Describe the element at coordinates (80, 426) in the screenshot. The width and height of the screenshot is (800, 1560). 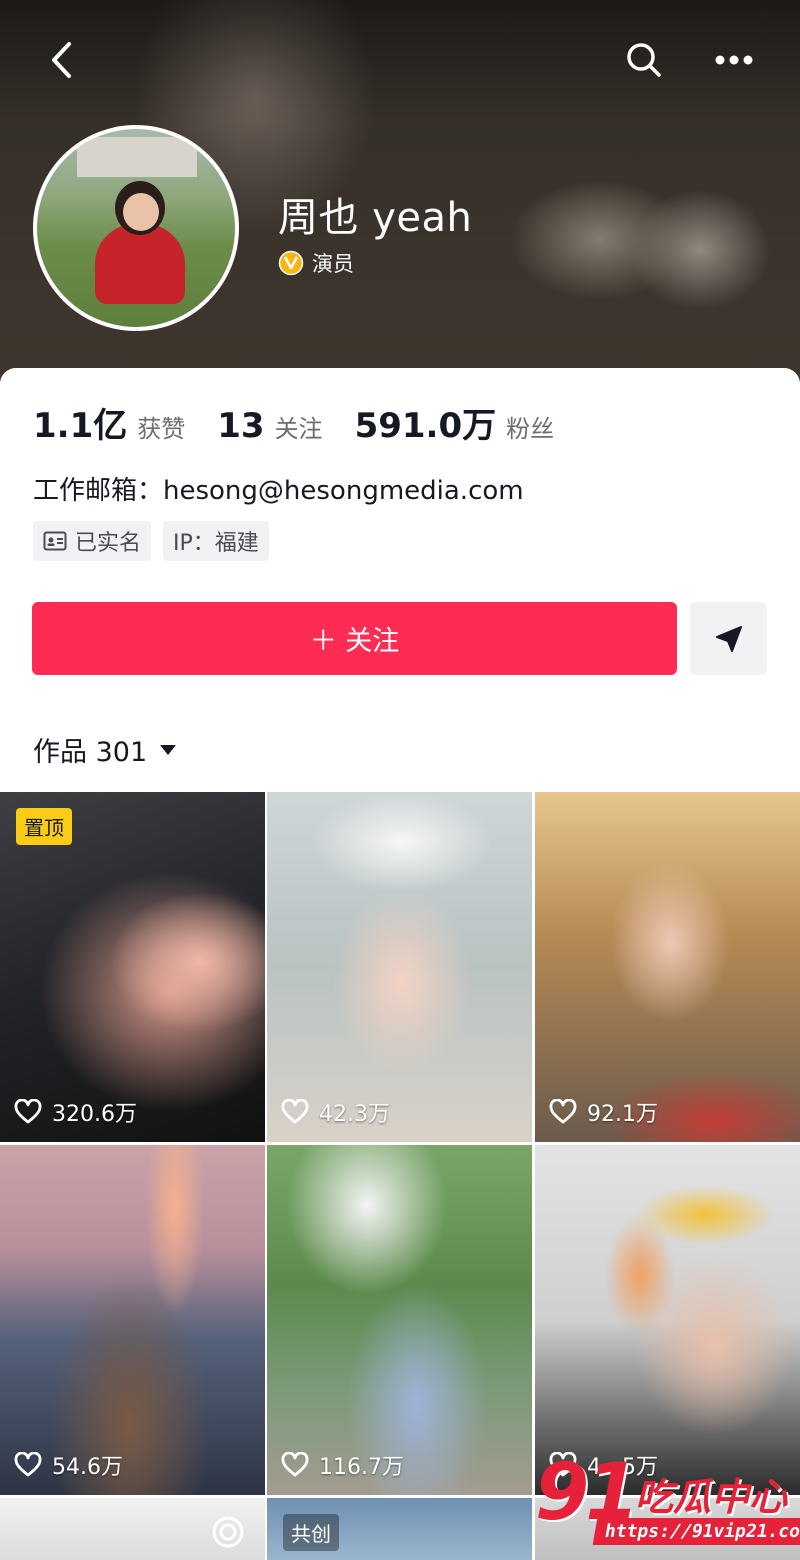
I see `likes-count: 1.1亿` at that location.